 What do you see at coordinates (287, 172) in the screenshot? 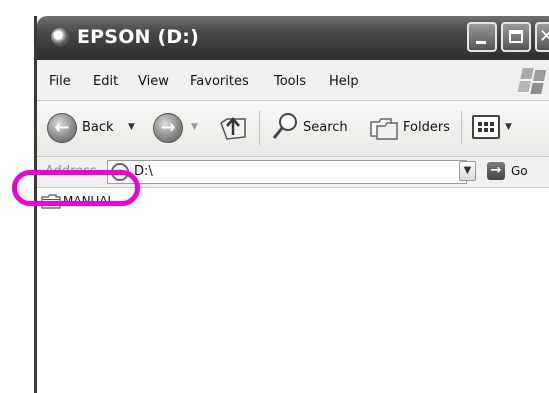
I see `address-input: D:\` at bounding box center [287, 172].